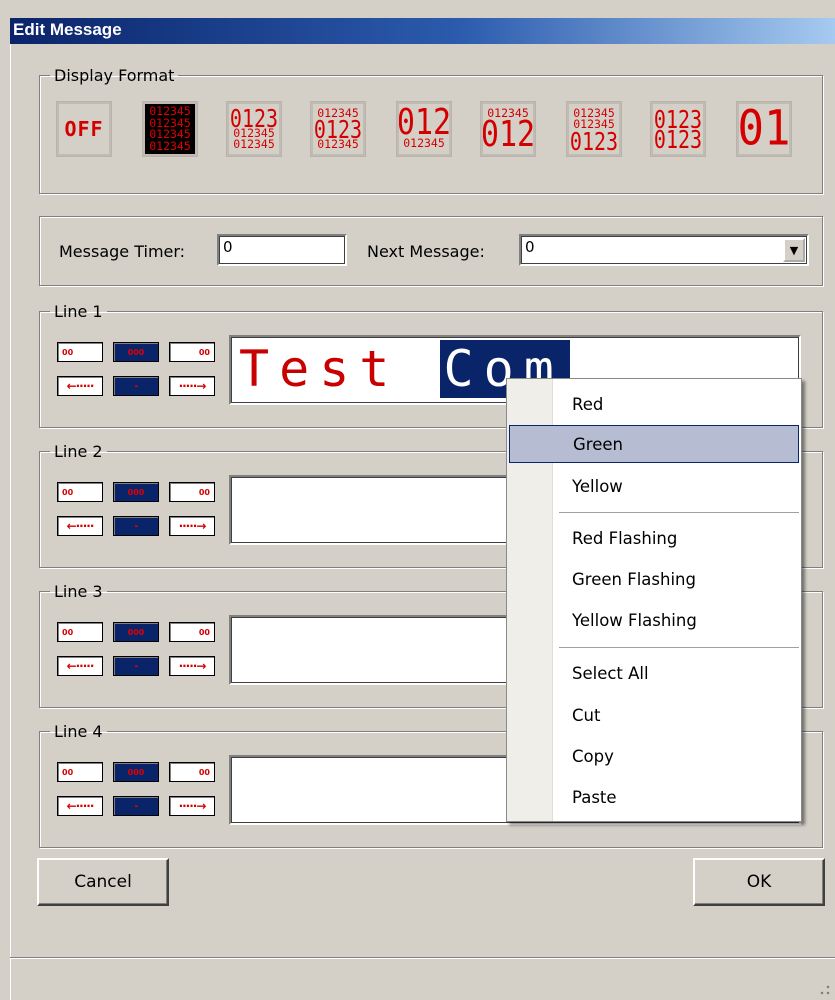 The width and height of the screenshot is (835, 1000). Describe the element at coordinates (78, 311) in the screenshot. I see `line-1-legend: Line 1` at that location.